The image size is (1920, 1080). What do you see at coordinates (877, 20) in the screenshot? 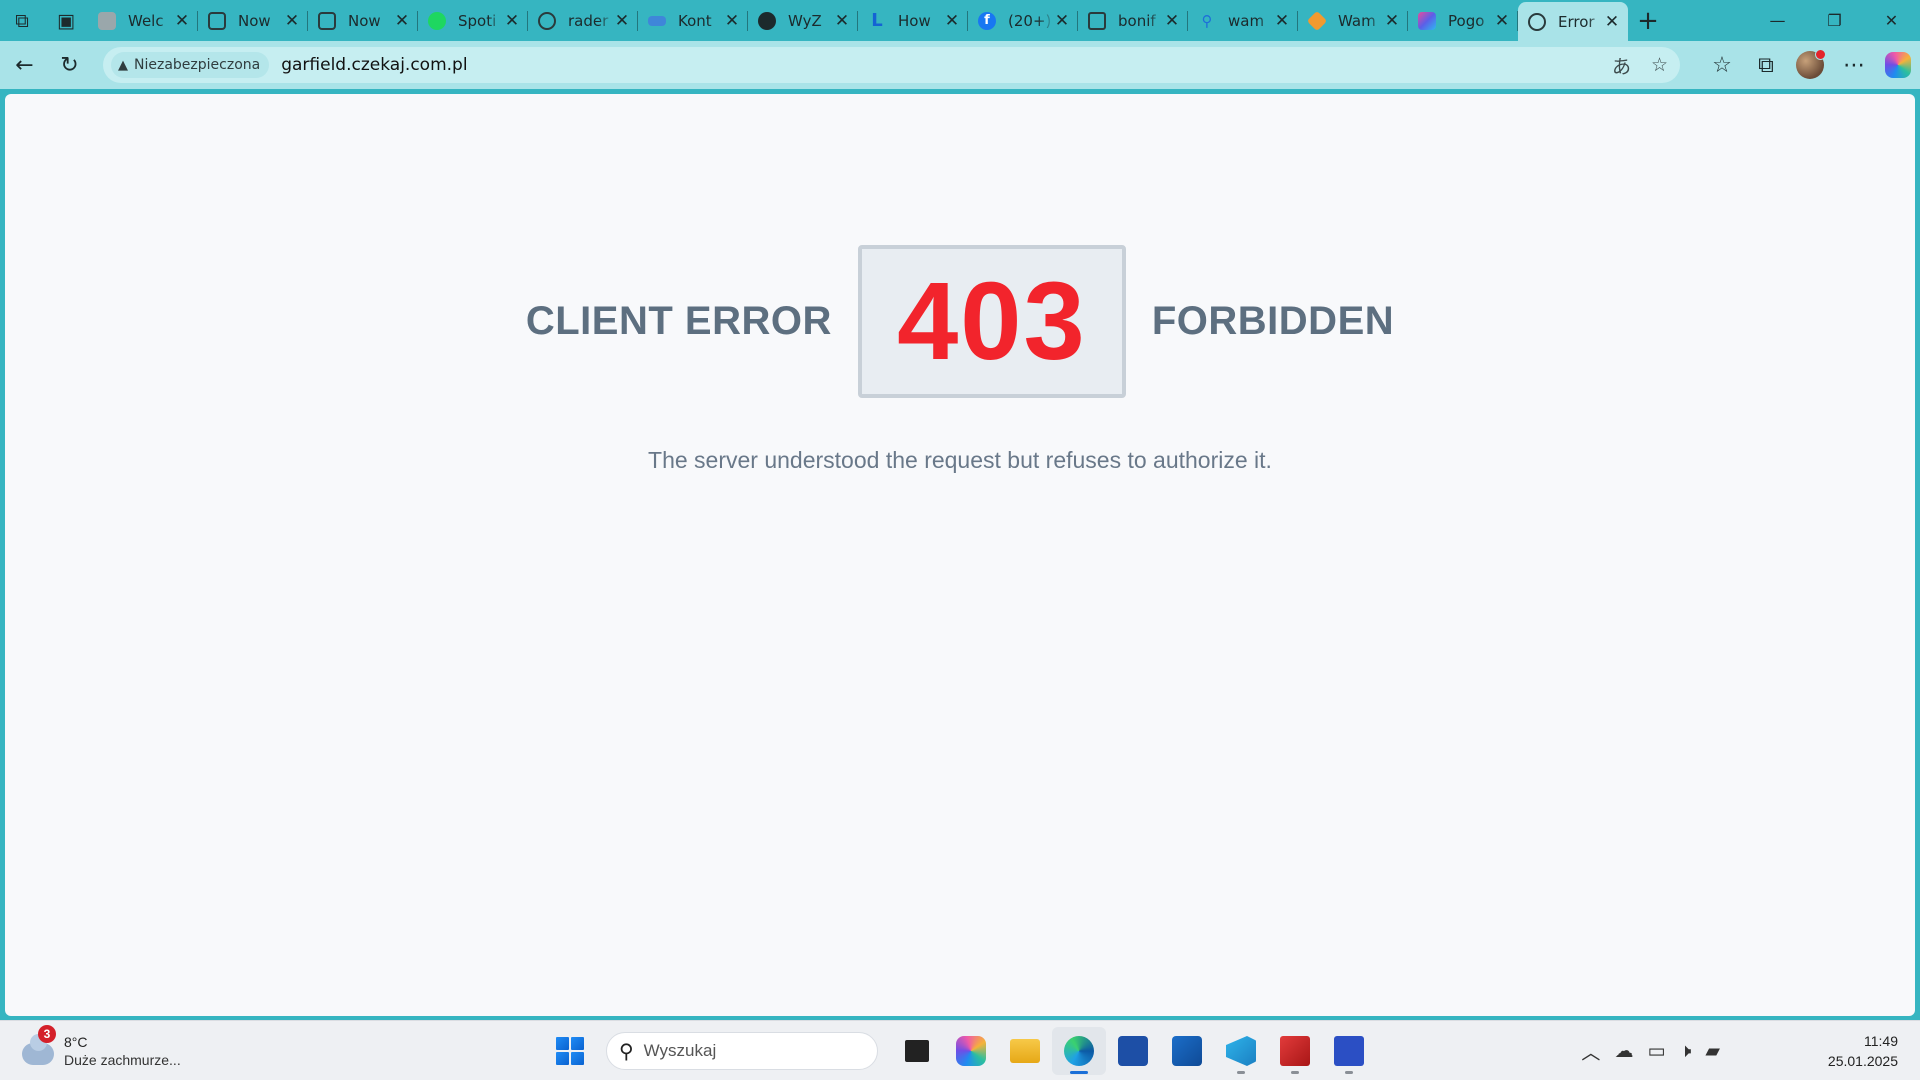
I see `tab-favicon-icon: L` at bounding box center [877, 20].